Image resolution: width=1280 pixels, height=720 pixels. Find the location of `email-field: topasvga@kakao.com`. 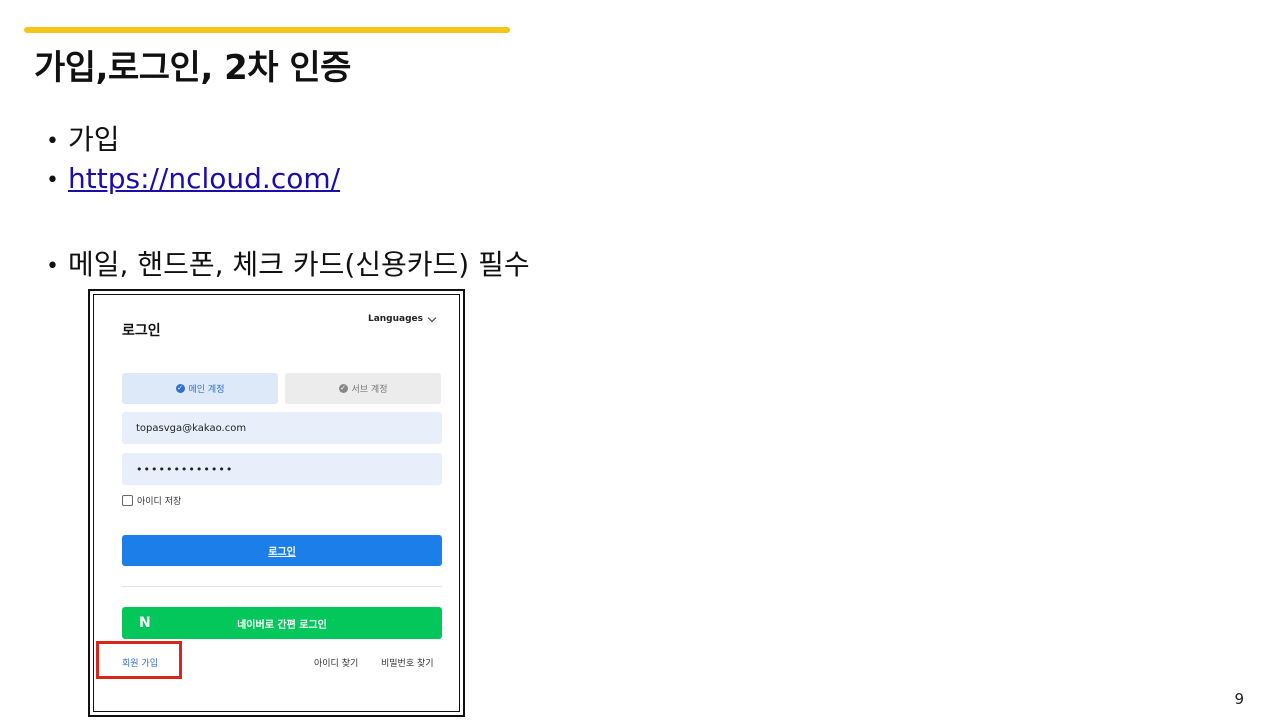

email-field: topasvga@kakao.com is located at coordinates (282, 428).